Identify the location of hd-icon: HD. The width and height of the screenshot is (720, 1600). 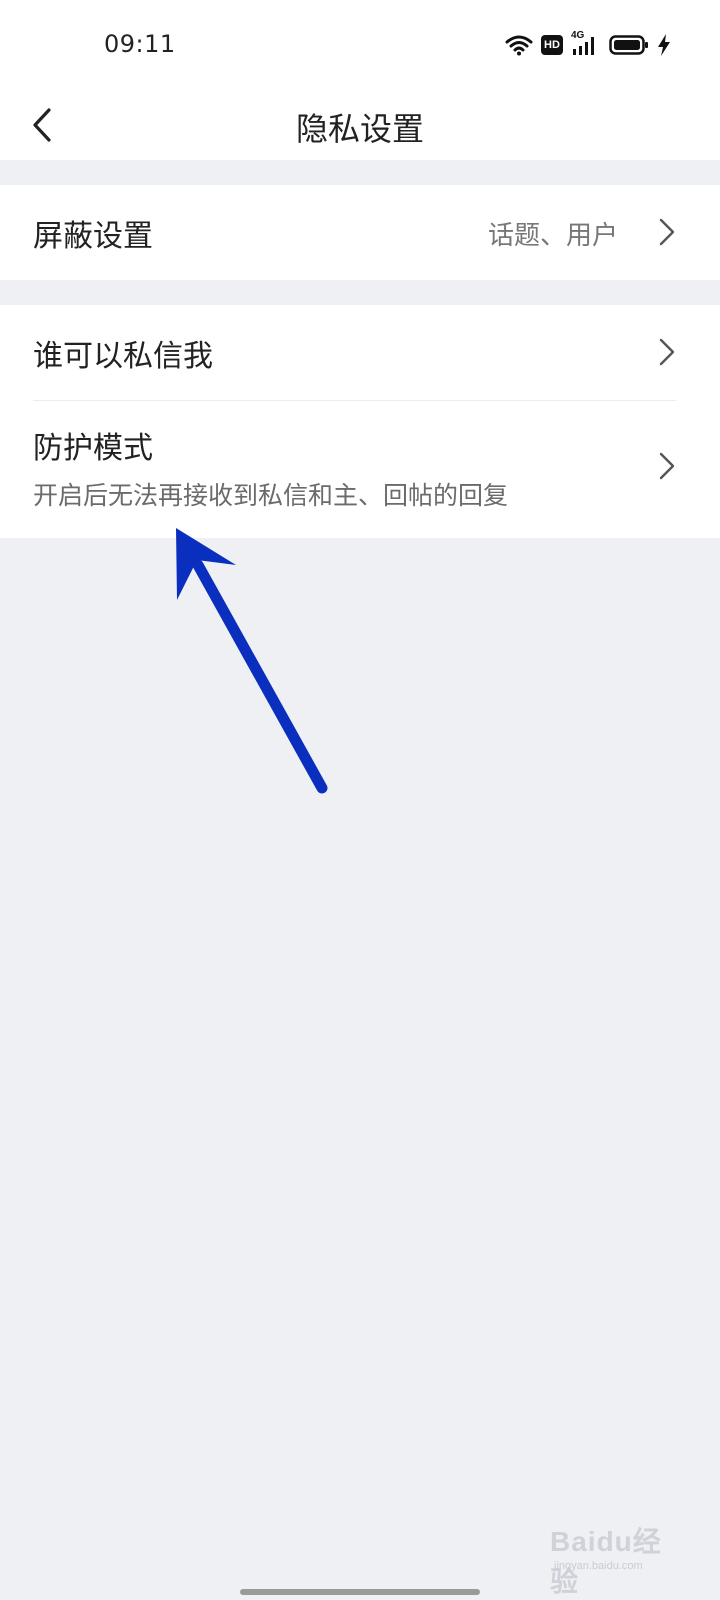
(552, 45).